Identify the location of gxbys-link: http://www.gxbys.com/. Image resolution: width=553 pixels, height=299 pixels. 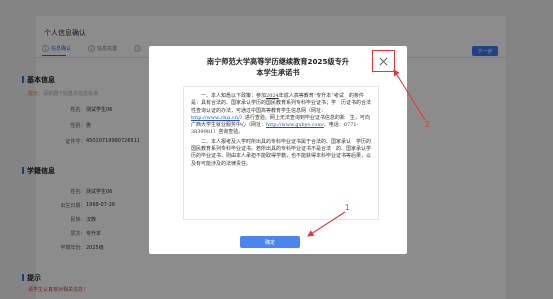
(295, 125).